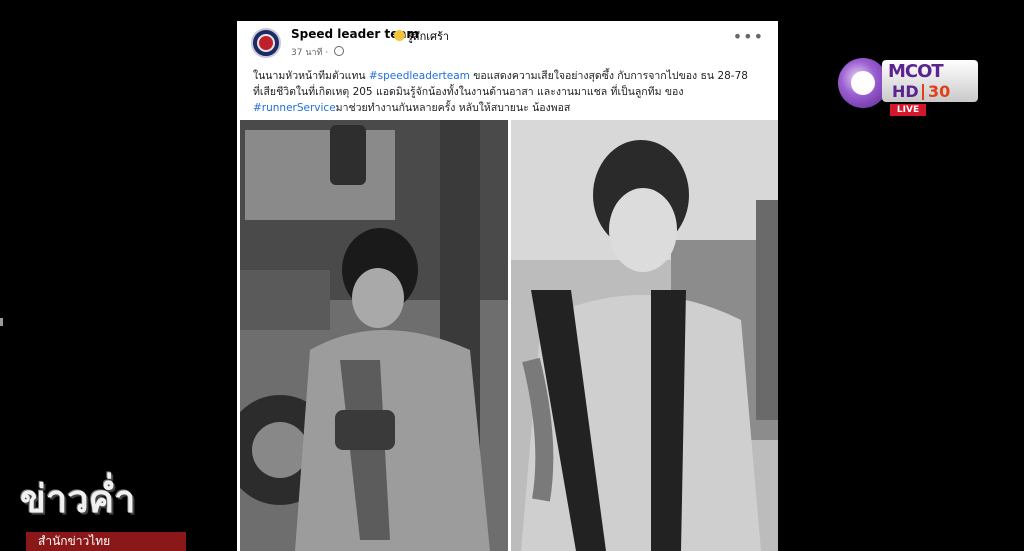 The image size is (1024, 551). Describe the element at coordinates (1, 322) in the screenshot. I see `left-edge-mark` at that location.